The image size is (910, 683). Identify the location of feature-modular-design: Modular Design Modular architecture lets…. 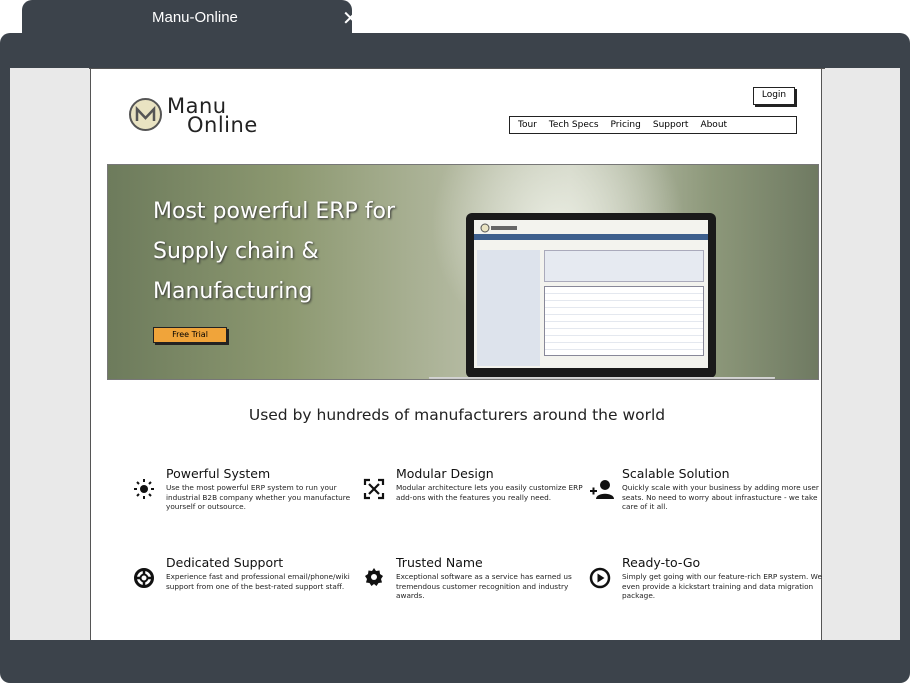
(479, 484).